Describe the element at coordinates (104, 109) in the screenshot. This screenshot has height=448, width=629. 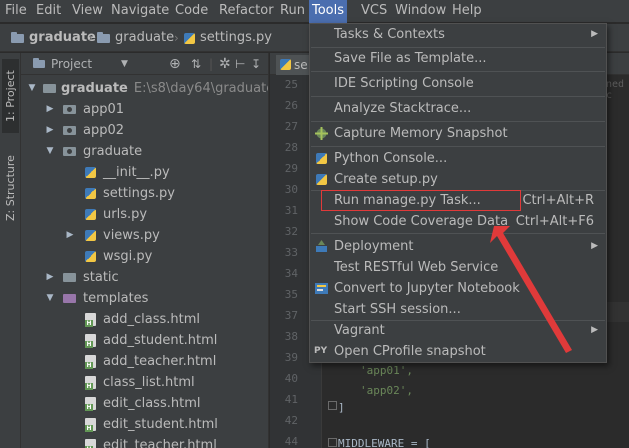
I see `tree-label: app01` at that location.